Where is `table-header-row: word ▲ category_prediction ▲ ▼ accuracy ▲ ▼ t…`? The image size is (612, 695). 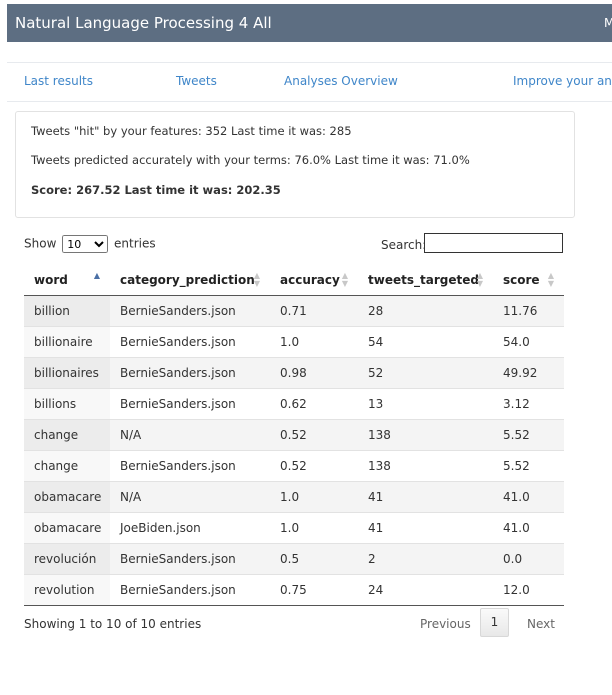
table-header-row: word ▲ category_prediction ▲ ▼ accuracy ▲ ▼ t… is located at coordinates (294, 280).